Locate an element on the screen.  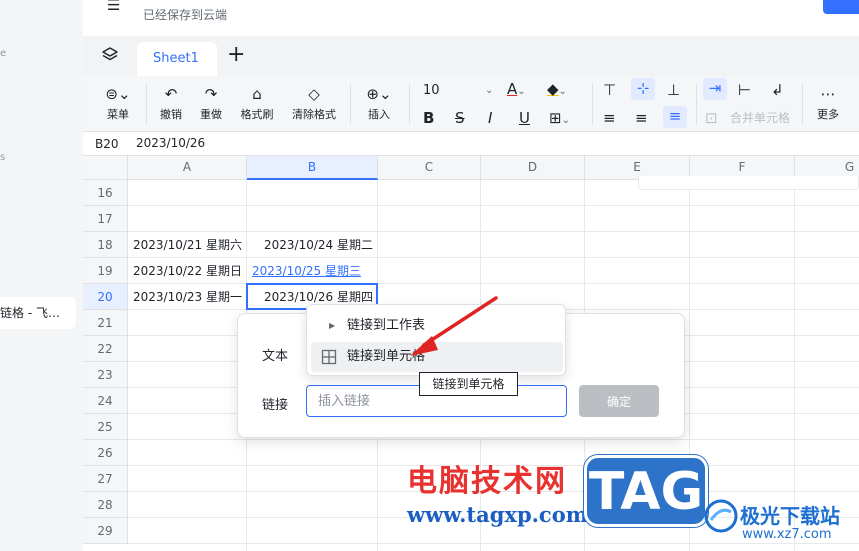
format-painter-icon: ⌂ is located at coordinates (257, 94).